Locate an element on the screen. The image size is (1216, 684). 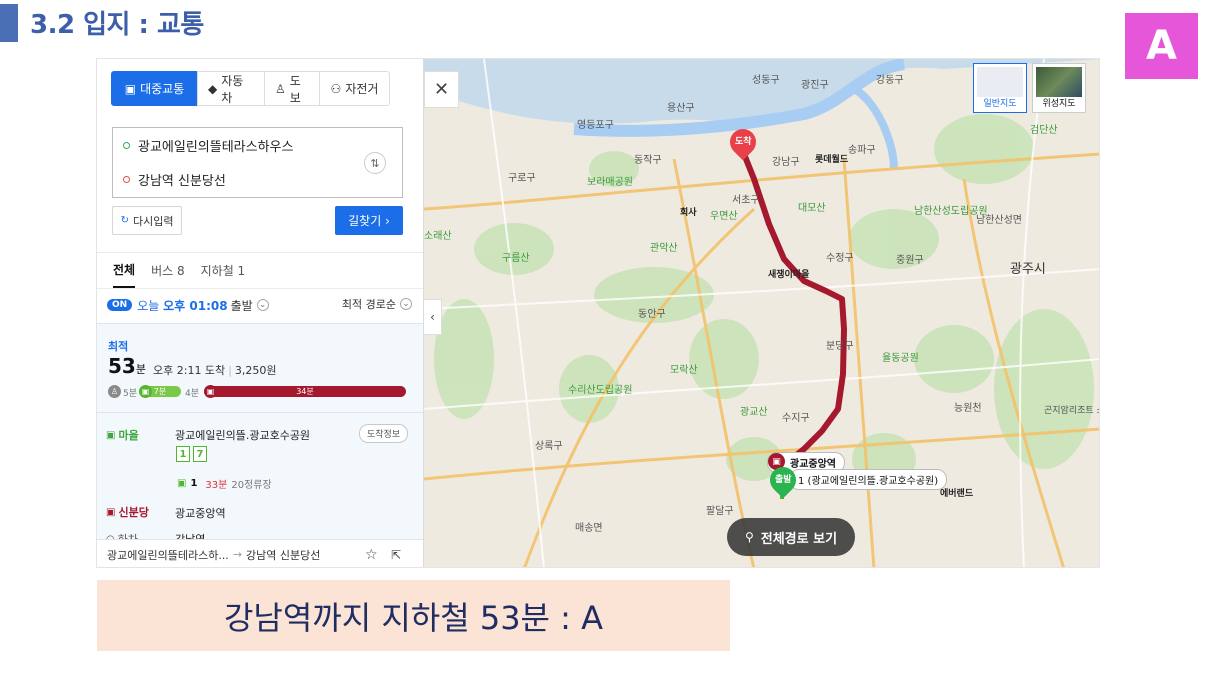
bus-duration: 7분 is located at coordinates (160, 391).